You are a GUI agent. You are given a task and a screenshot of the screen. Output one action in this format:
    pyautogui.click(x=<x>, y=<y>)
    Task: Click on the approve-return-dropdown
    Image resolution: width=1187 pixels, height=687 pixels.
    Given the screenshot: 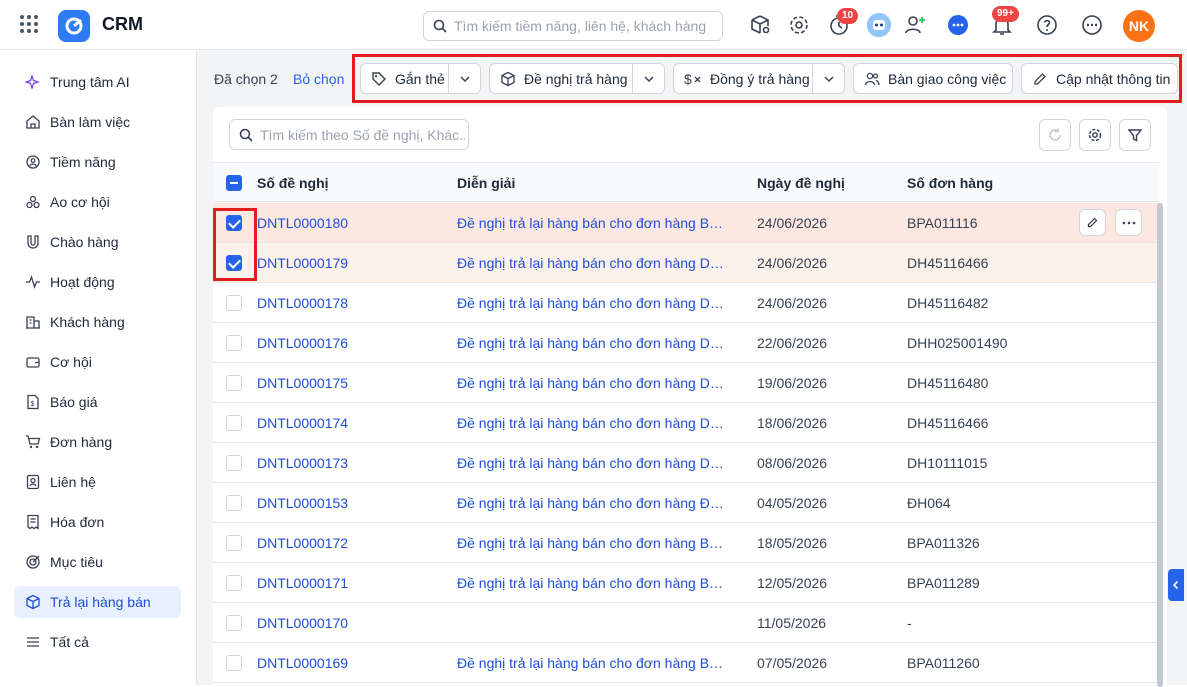 What is the action you would take?
    pyautogui.click(x=828, y=78)
    